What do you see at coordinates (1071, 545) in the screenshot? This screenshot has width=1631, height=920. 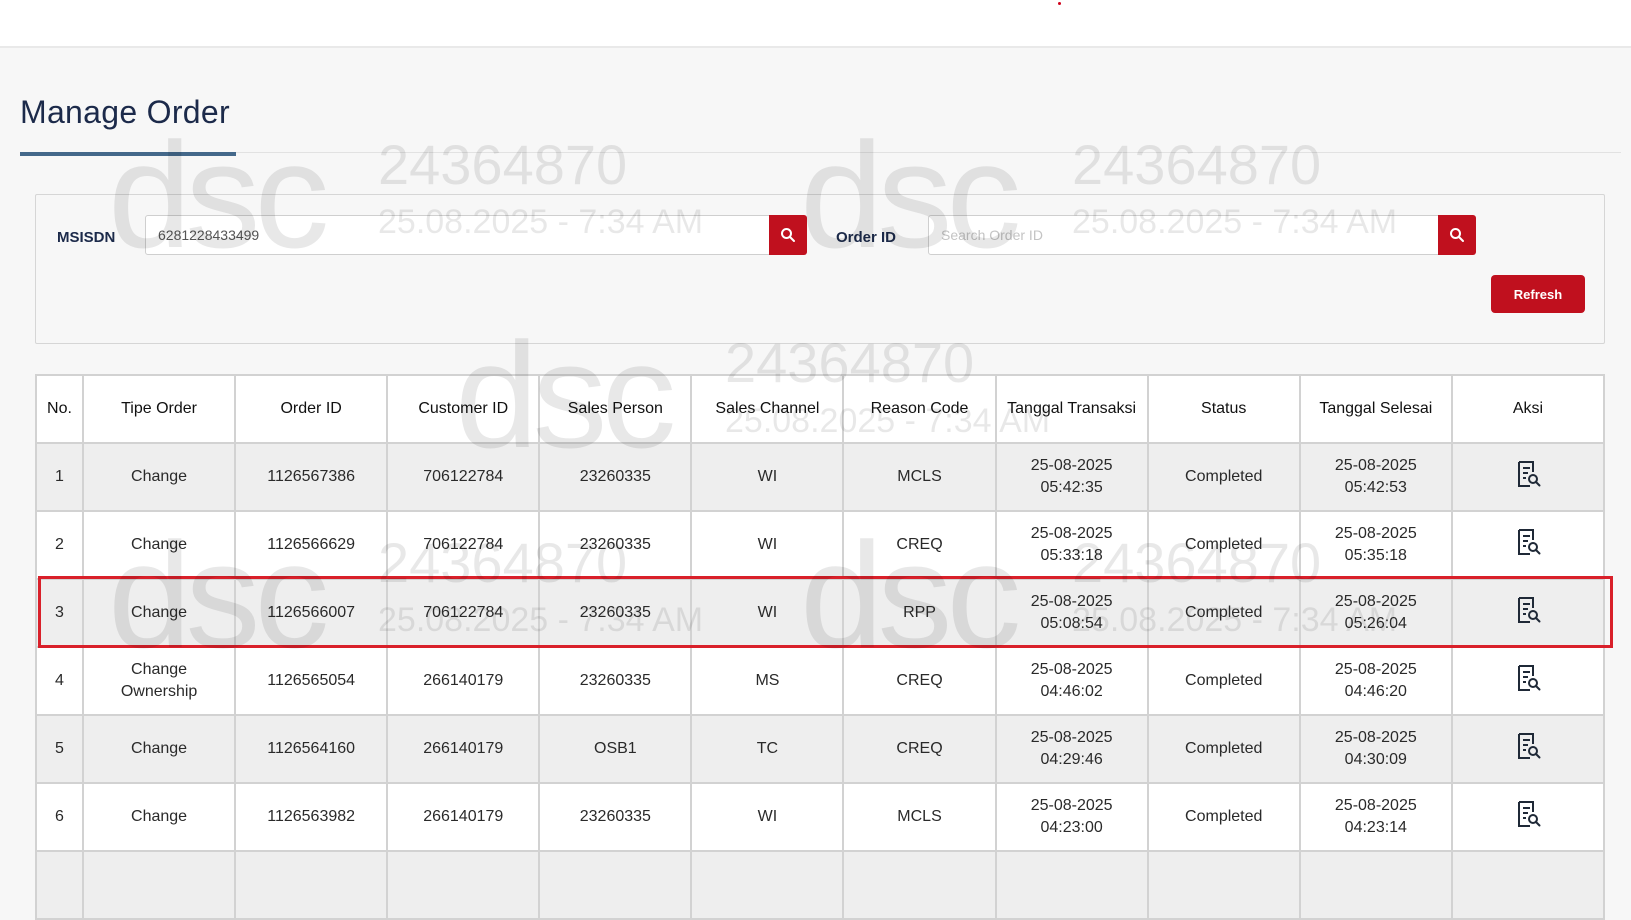 I see `cell-tanggal-transaksi: 25-08-2025 05:33:18` at bounding box center [1071, 545].